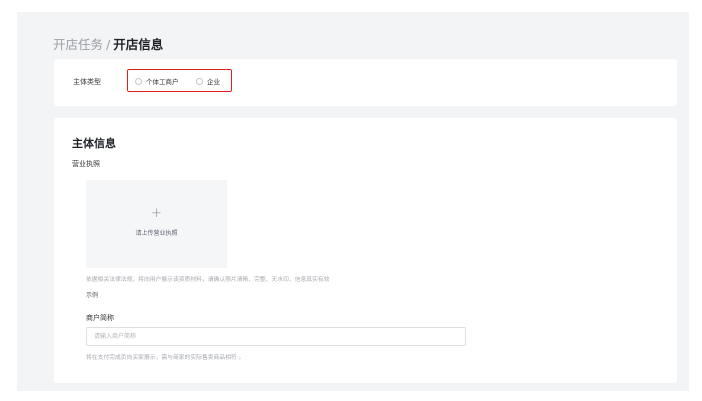 This screenshot has height=401, width=702. Describe the element at coordinates (365, 82) in the screenshot. I see `entity-type-card: 主体类型 个体工商户 企业` at that location.